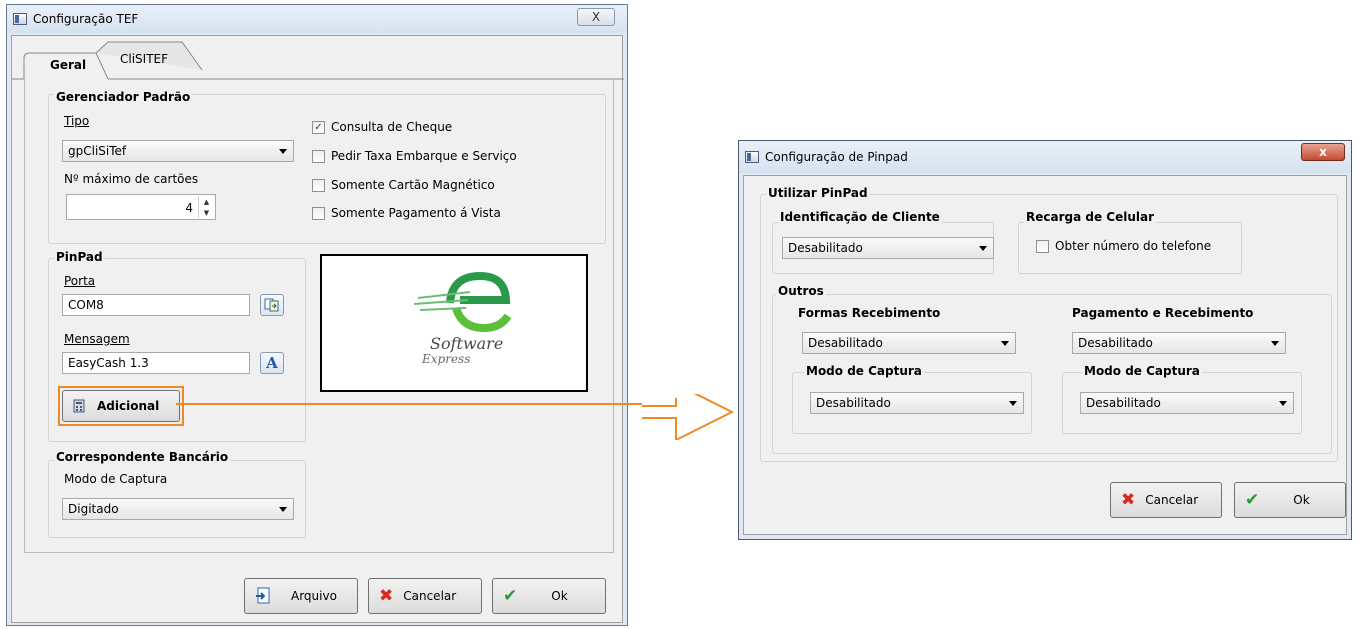  What do you see at coordinates (1133, 246) in the screenshot?
I see `obter-telefone-label: Obter número do telefone` at bounding box center [1133, 246].